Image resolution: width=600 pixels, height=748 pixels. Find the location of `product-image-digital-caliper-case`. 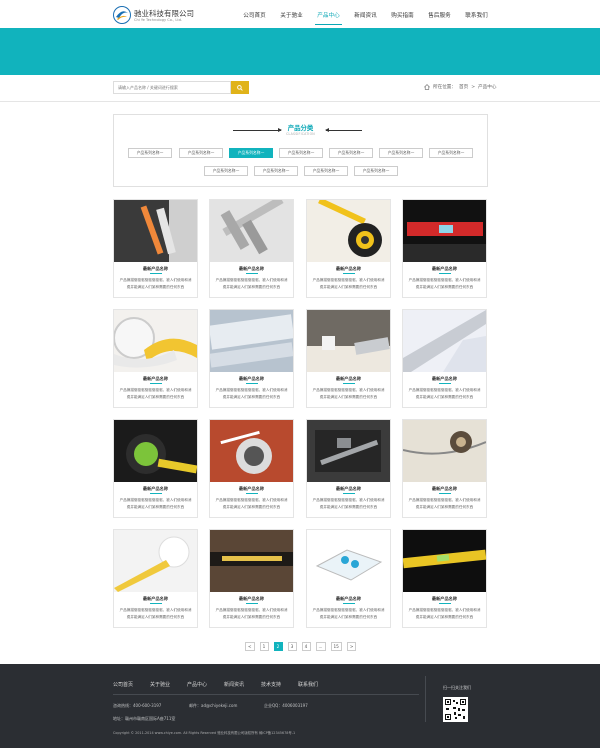

product-image-digital-caliper-case is located at coordinates (348, 451).